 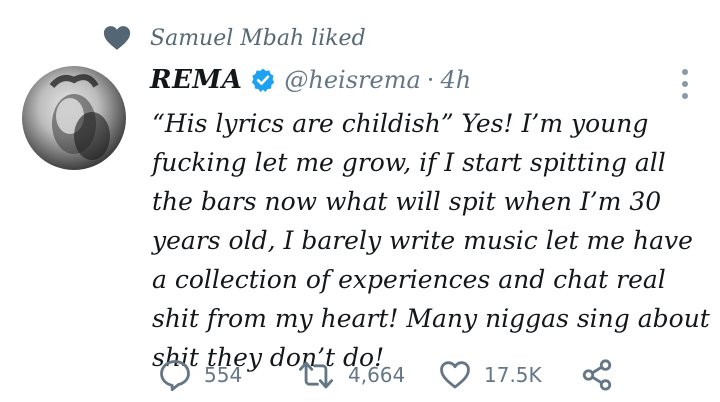 I want to click on timestamp: 4h, so click(x=455, y=80).